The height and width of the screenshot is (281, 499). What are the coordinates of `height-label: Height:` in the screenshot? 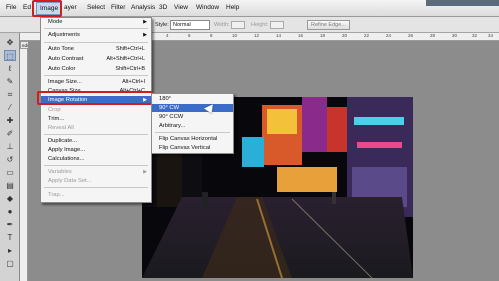 It's located at (260, 25).